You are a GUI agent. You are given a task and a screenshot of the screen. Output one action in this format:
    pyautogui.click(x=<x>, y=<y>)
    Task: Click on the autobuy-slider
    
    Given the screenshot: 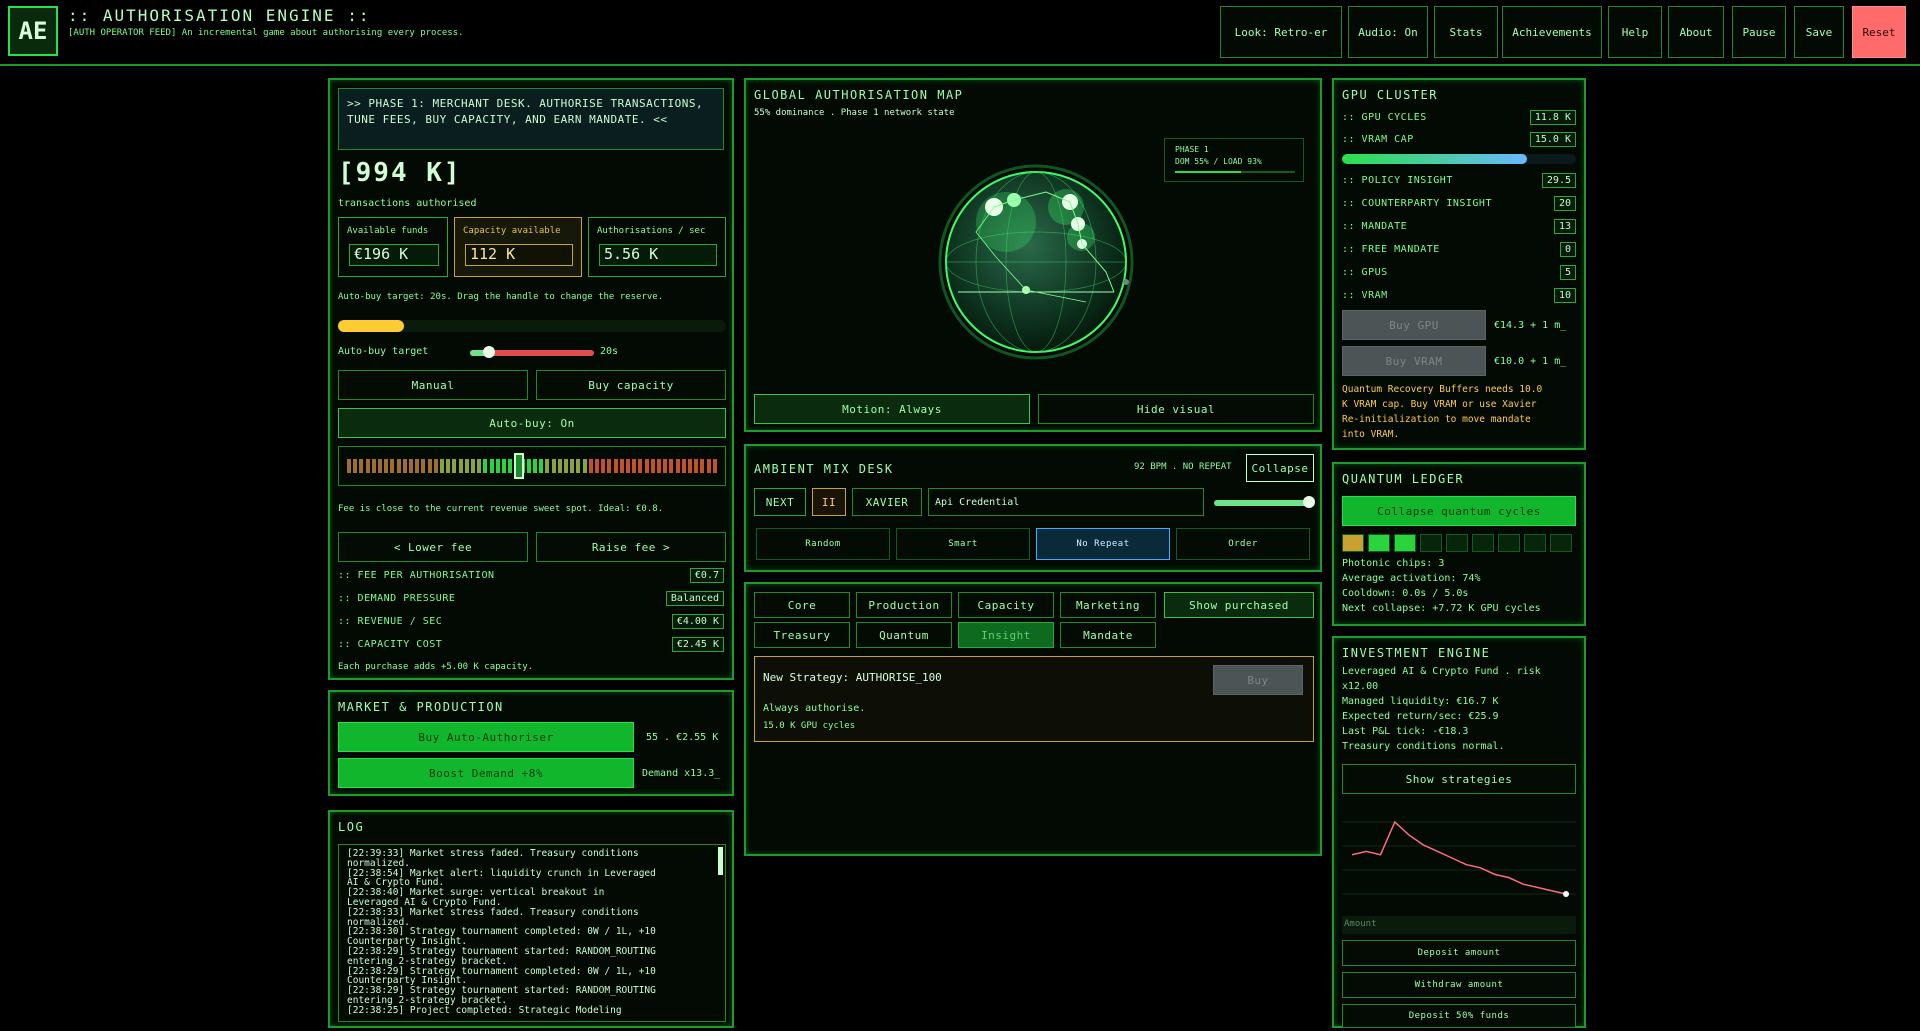 What is the action you would take?
    pyautogui.click(x=532, y=352)
    